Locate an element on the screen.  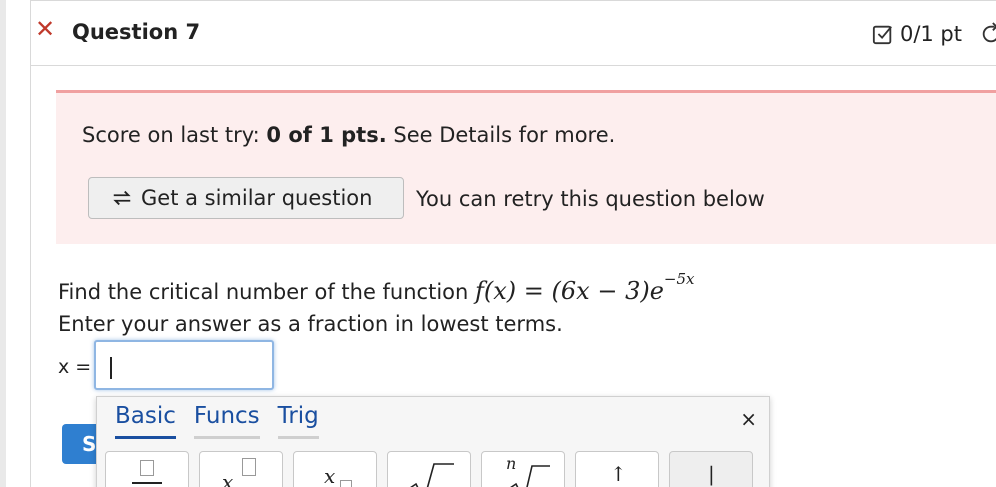
score-text: 0/1 pt is located at coordinates (930, 34).